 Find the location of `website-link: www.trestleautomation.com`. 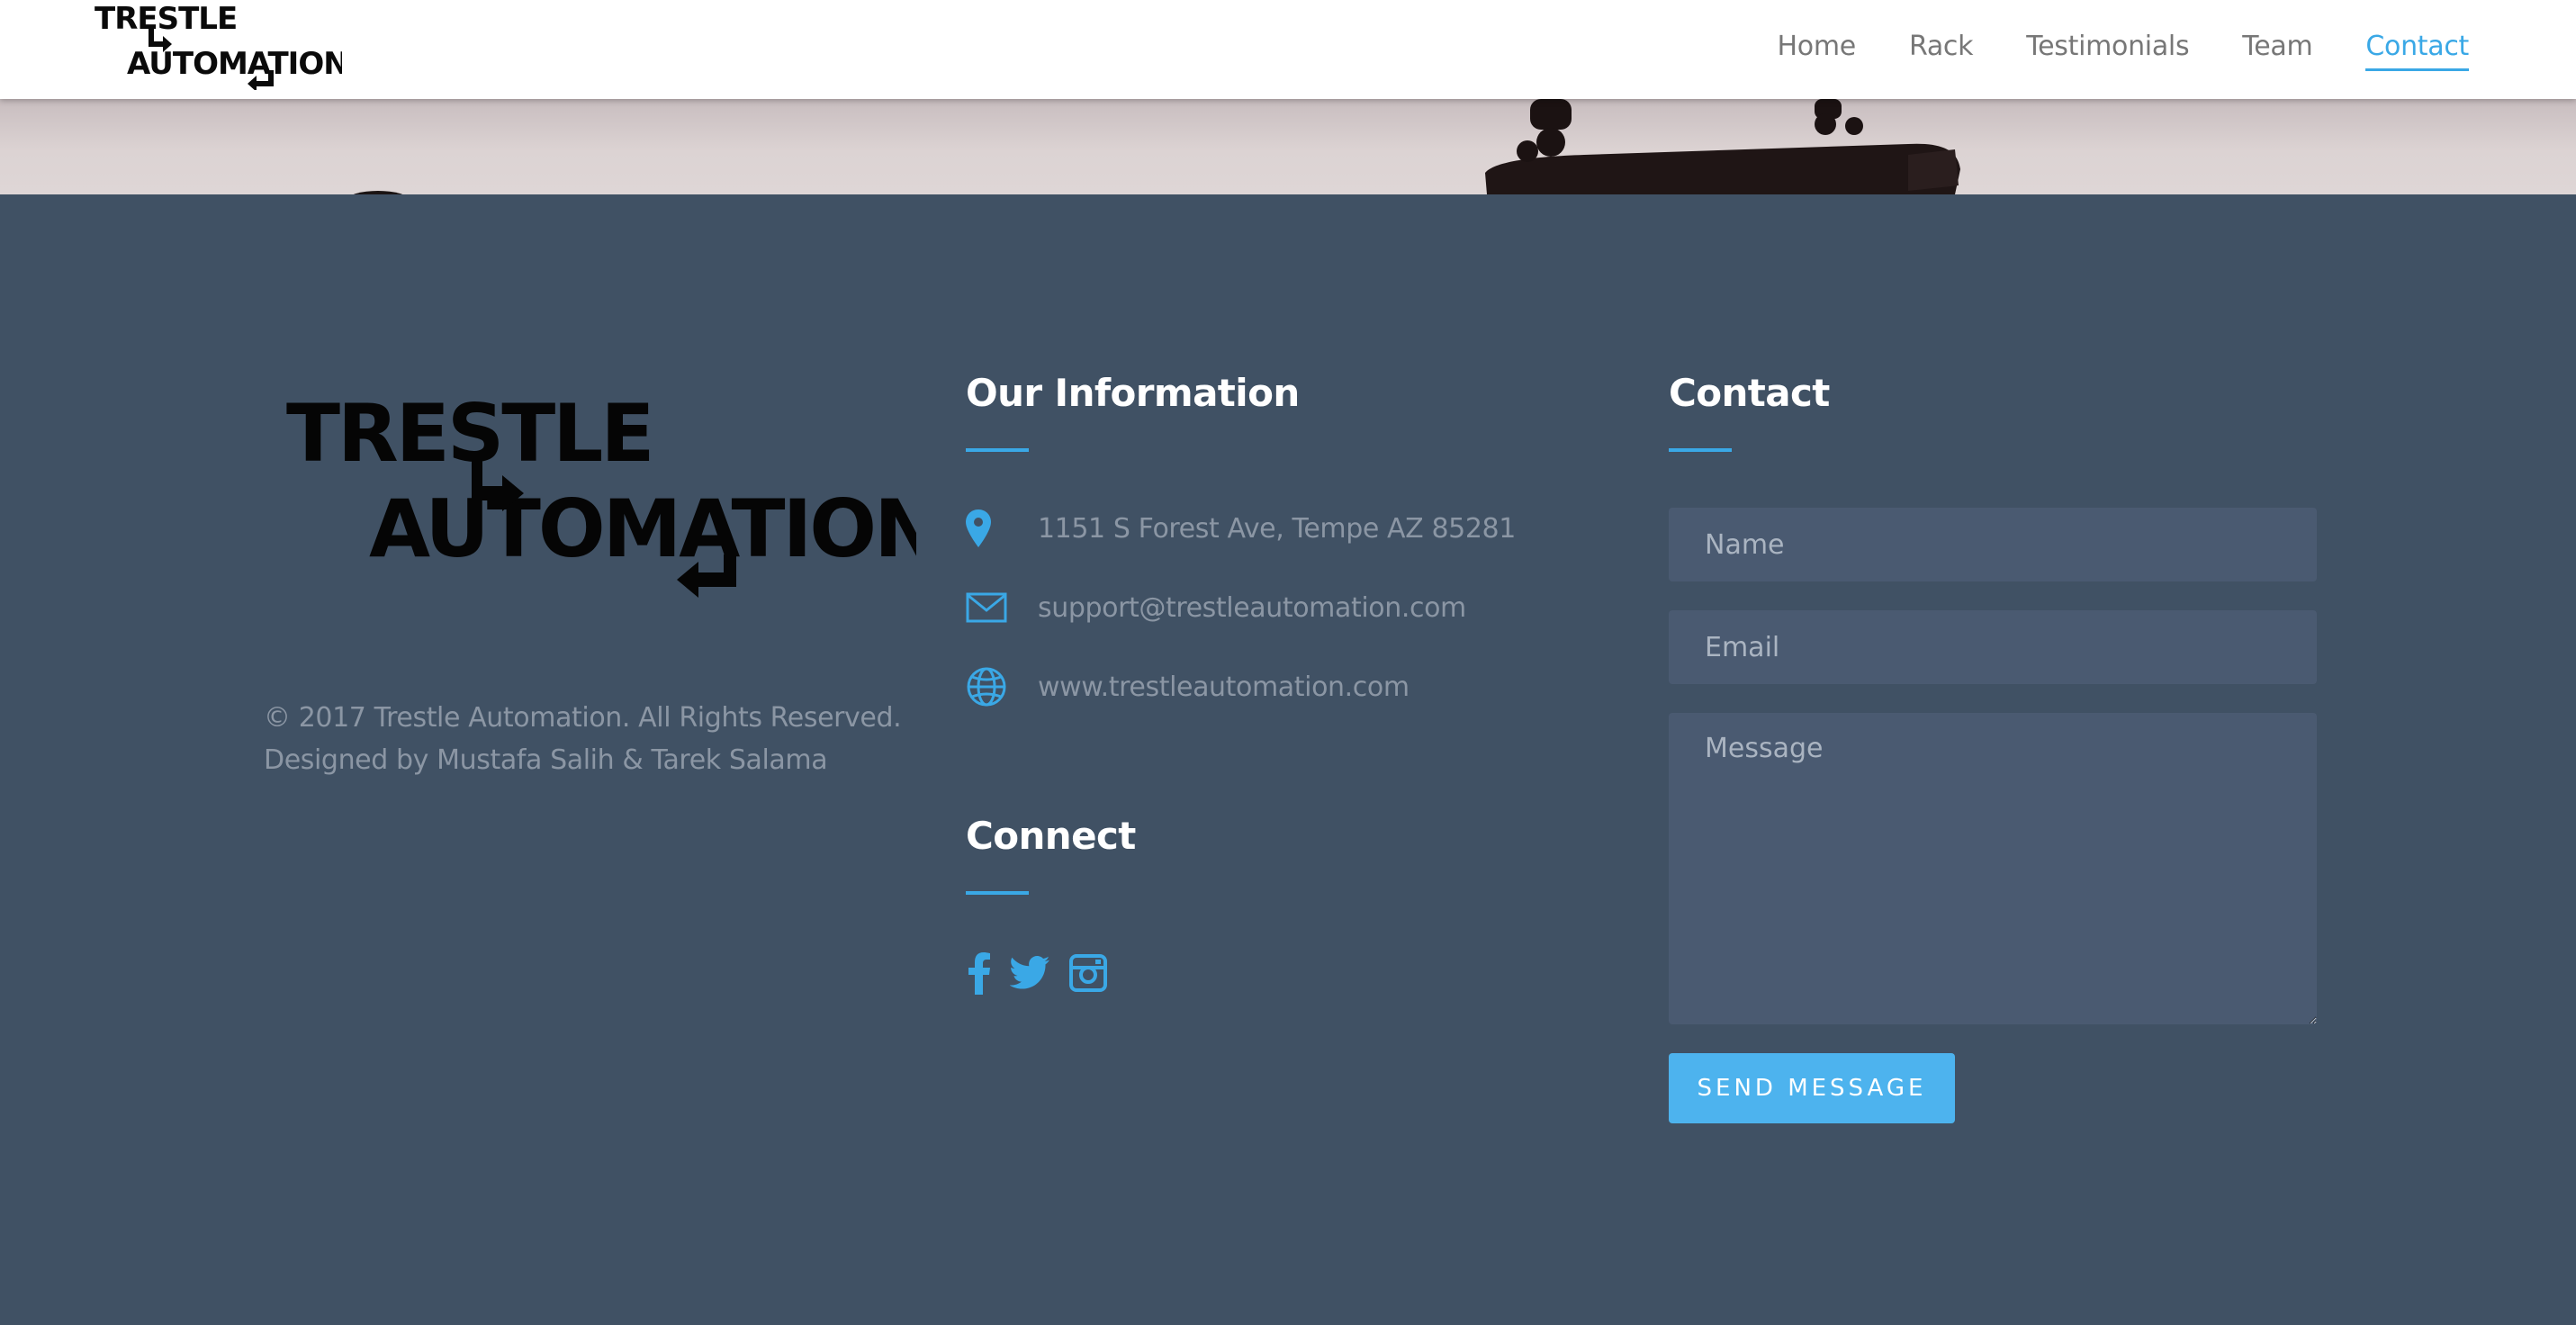

website-link: www.trestleautomation.com is located at coordinates (1224, 687).